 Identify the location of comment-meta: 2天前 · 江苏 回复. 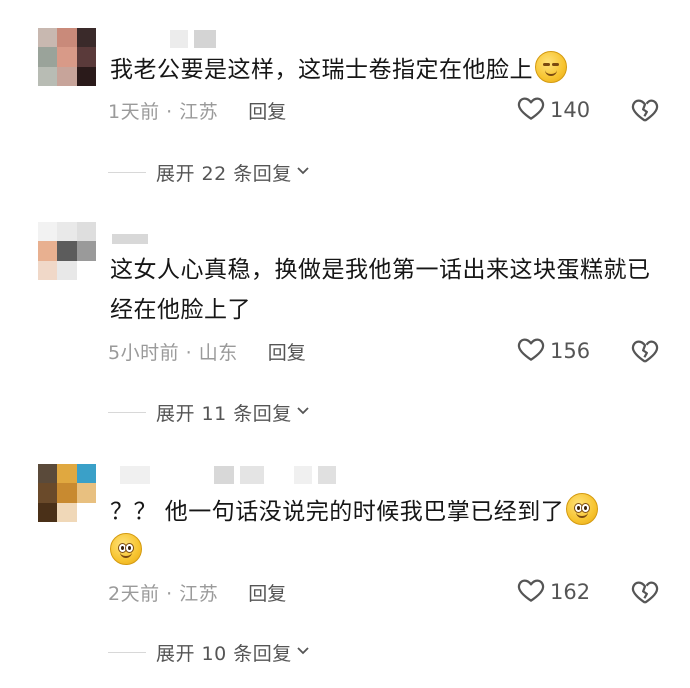
(197, 592).